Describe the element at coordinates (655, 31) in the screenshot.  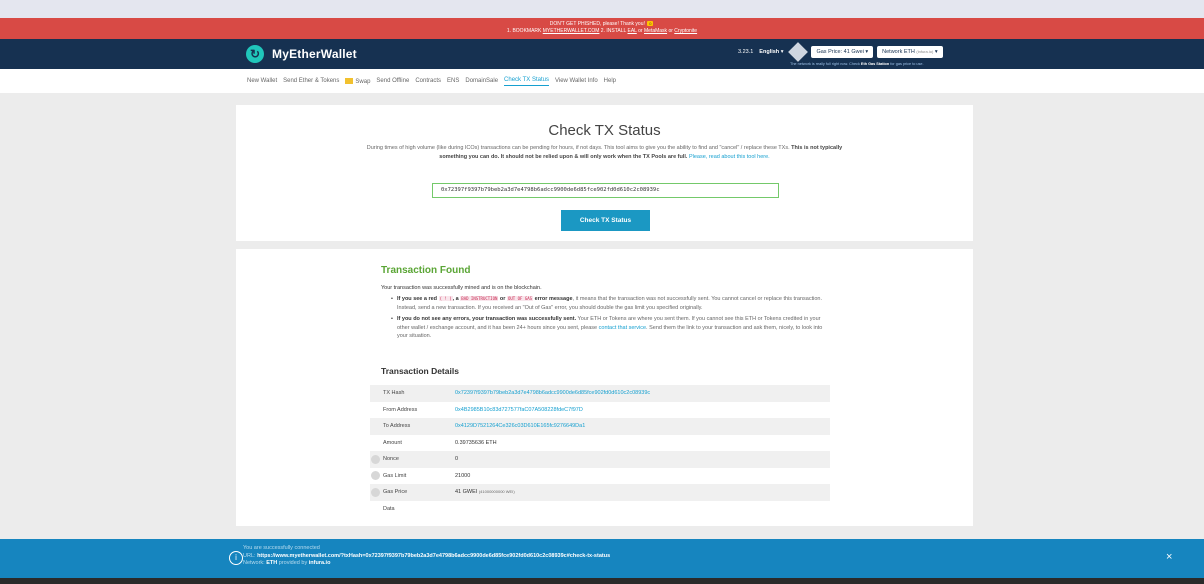
I see `metamask-link: MetaMask` at that location.